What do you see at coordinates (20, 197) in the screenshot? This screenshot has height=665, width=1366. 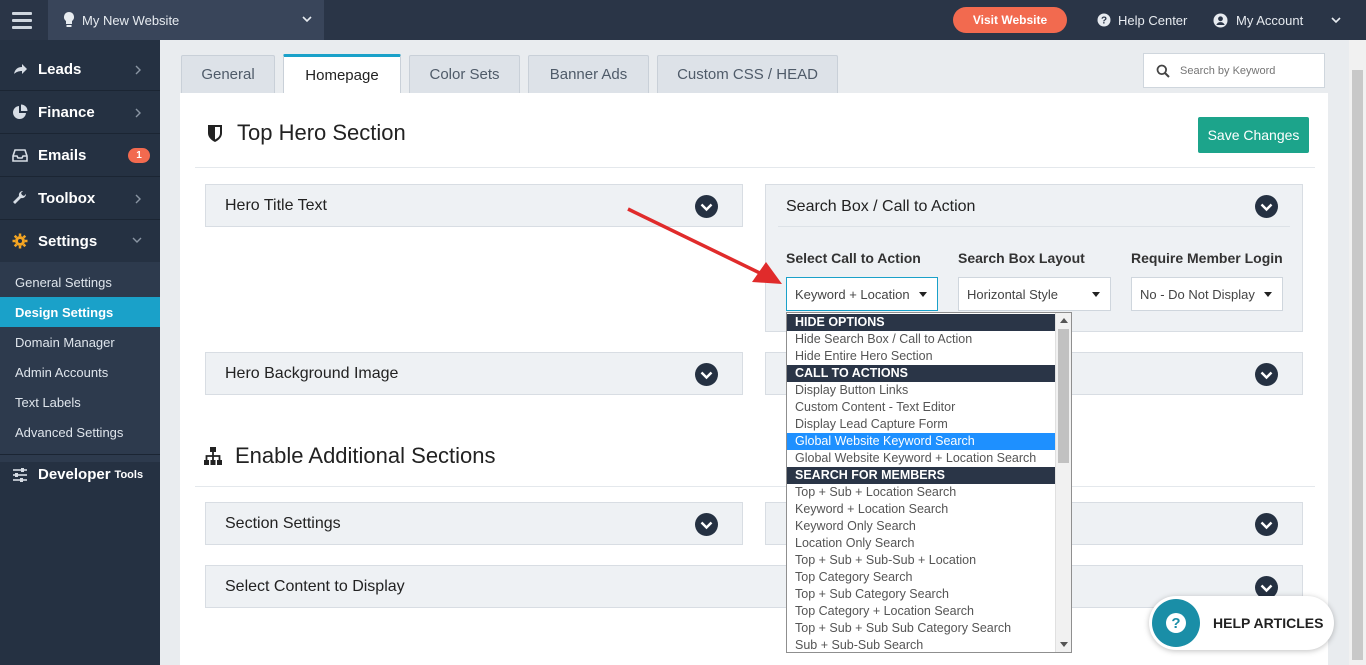 I see `wrench-icon` at bounding box center [20, 197].